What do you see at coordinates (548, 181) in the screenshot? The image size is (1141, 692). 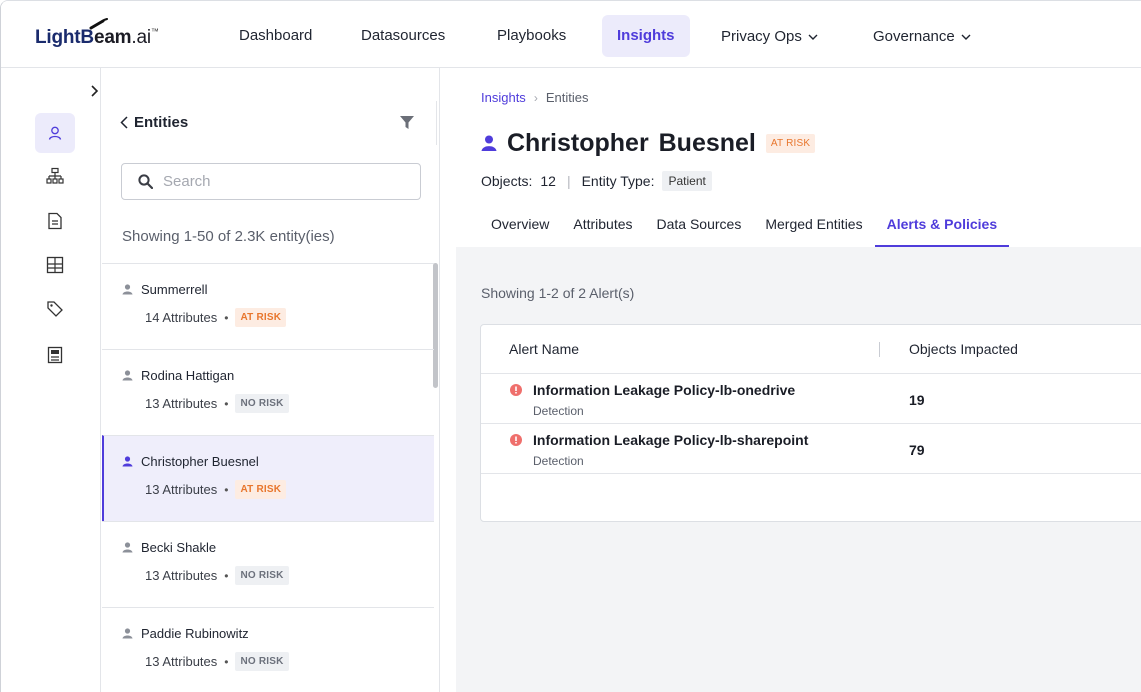 I see `objects-value: 12` at bounding box center [548, 181].